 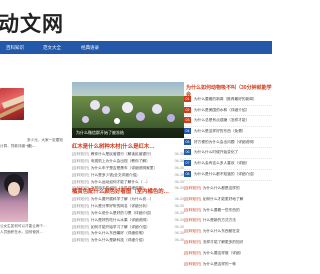 What do you see at coordinates (118, 240) in the screenshot?
I see `list-item-title: 为什么什么是新科技（详细介绍）` at bounding box center [118, 240].